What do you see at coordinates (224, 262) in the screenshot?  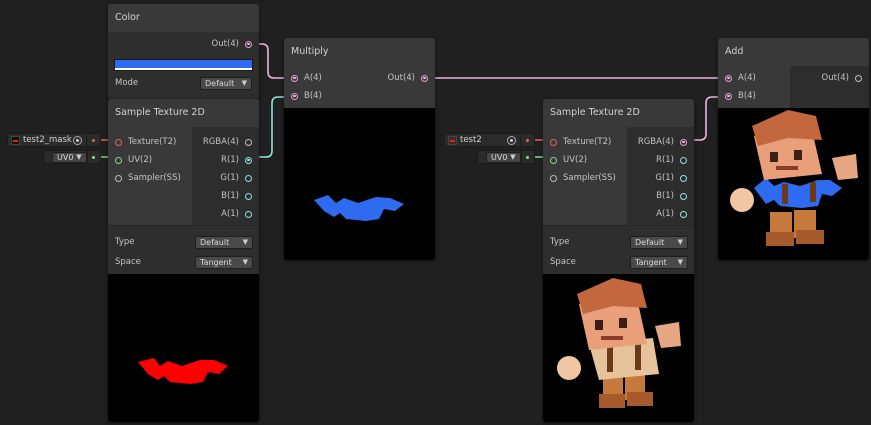 I see `sample1-space-dropdown: Tangent ▼` at bounding box center [224, 262].